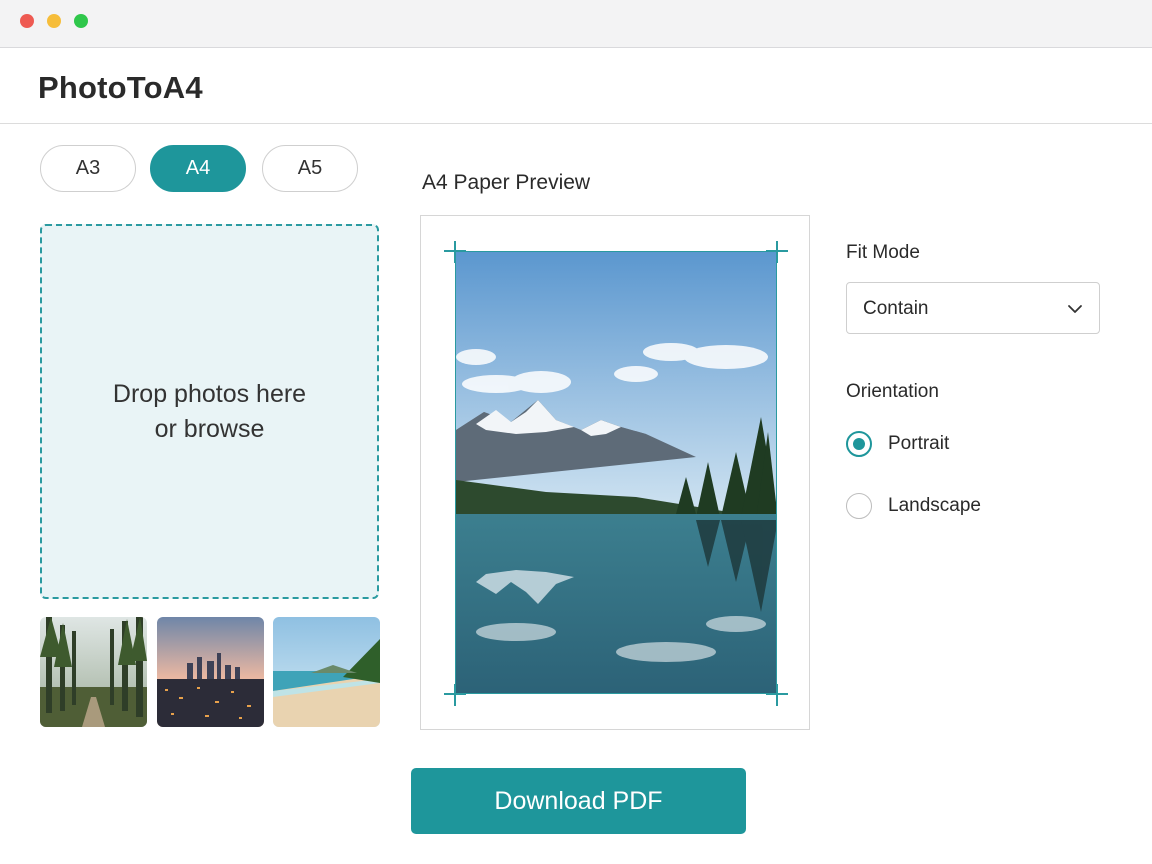 The height and width of the screenshot is (864, 1152). What do you see at coordinates (919, 443) in the screenshot?
I see `portrait-label: Portrait` at bounding box center [919, 443].